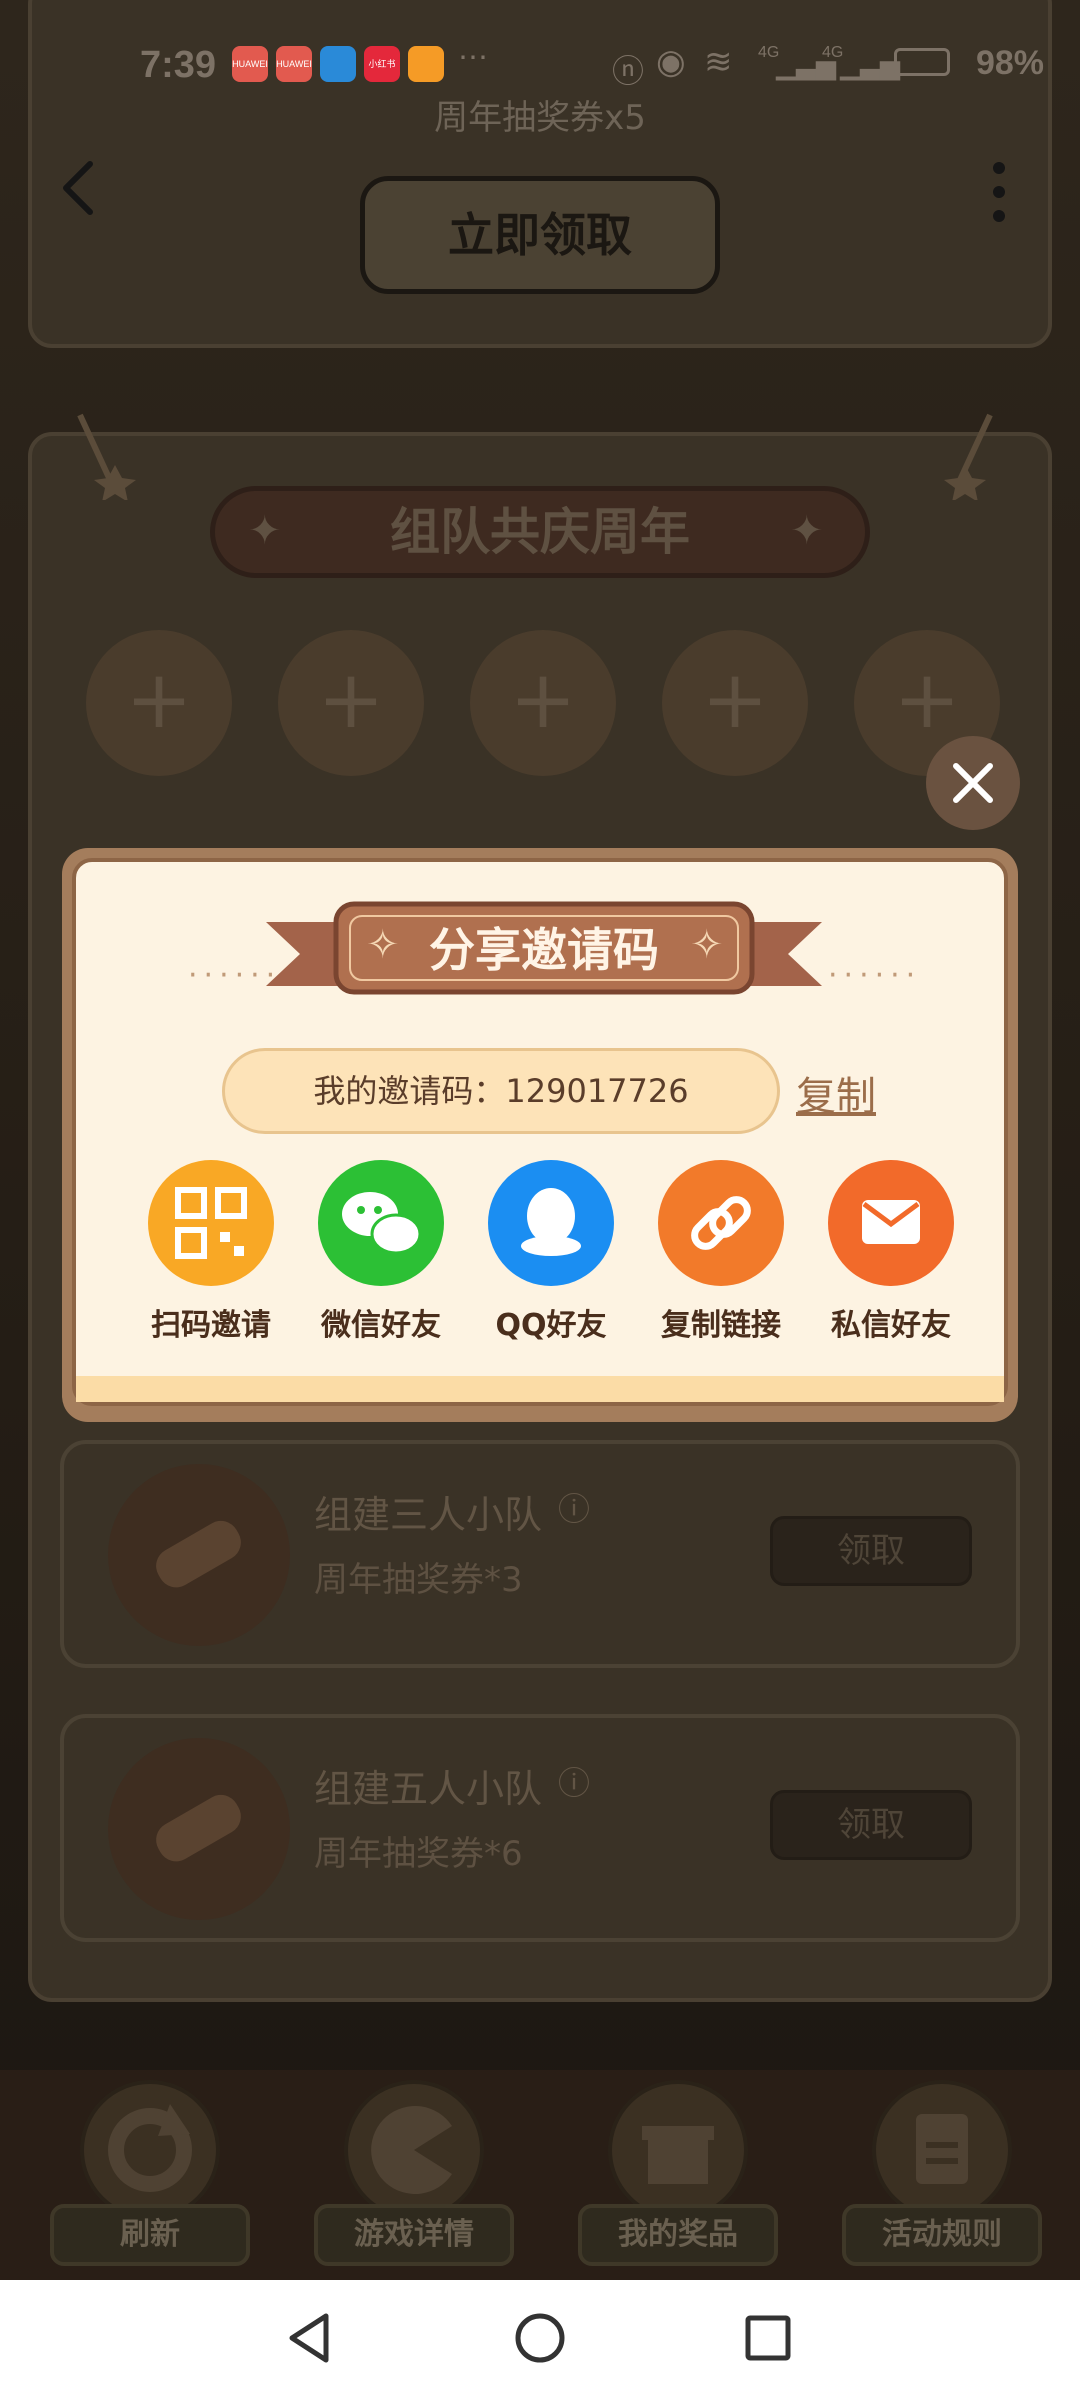  What do you see at coordinates (414, 2150) in the screenshot?
I see `game-icon` at bounding box center [414, 2150].